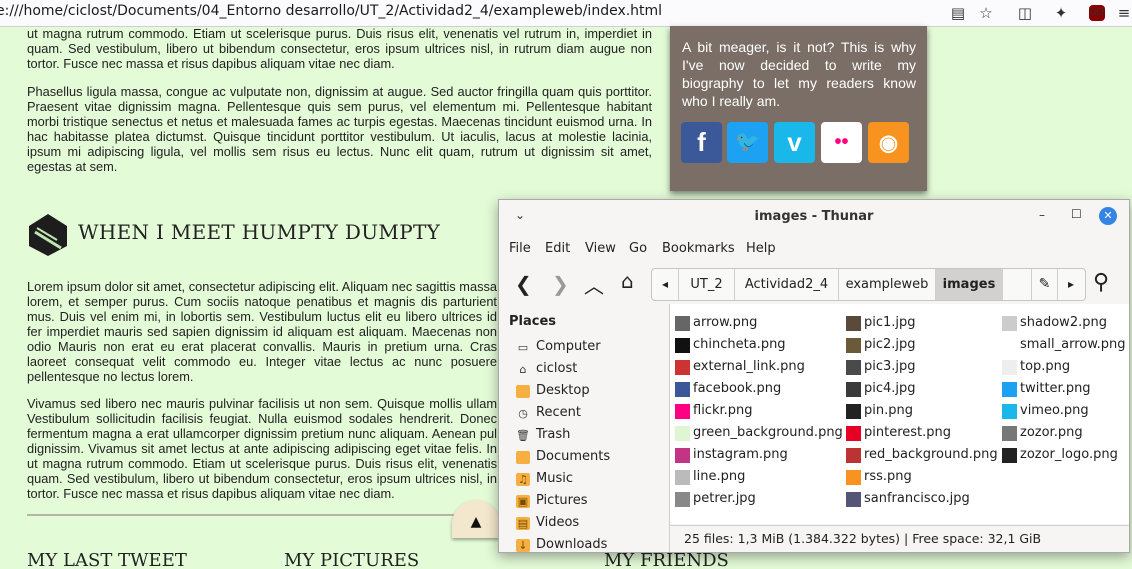 The image size is (1132, 569). Describe the element at coordinates (523, 545) in the screenshot. I see `downloads-folder-icon: ↓` at that location.